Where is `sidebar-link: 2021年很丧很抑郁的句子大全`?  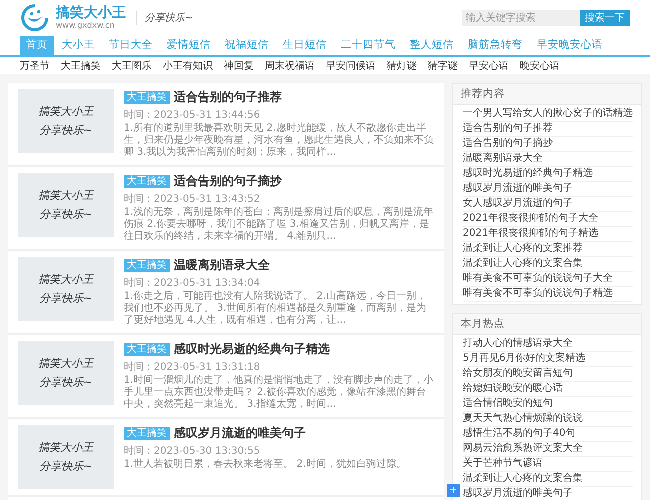 sidebar-link: 2021年很丧很抑郁的句子大全 is located at coordinates (548, 219).